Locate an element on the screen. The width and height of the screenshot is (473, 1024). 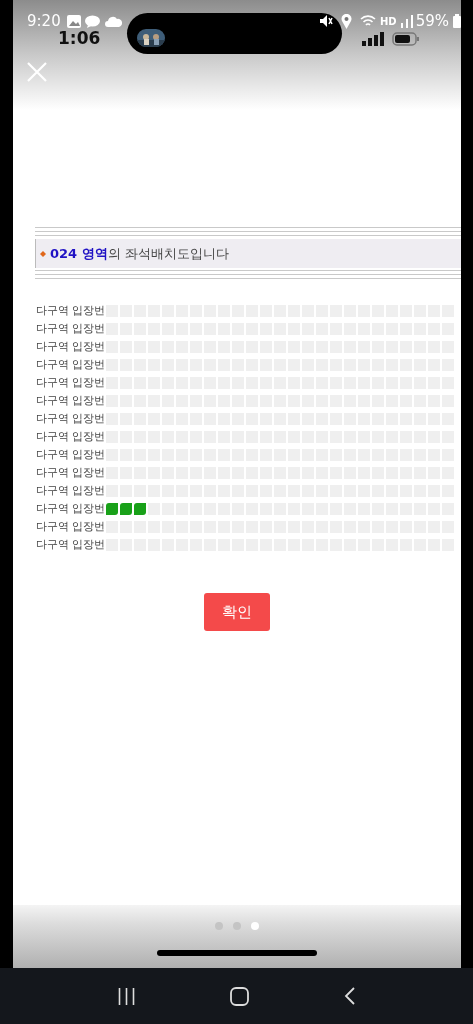
cloud-icon is located at coordinates (113, 21).